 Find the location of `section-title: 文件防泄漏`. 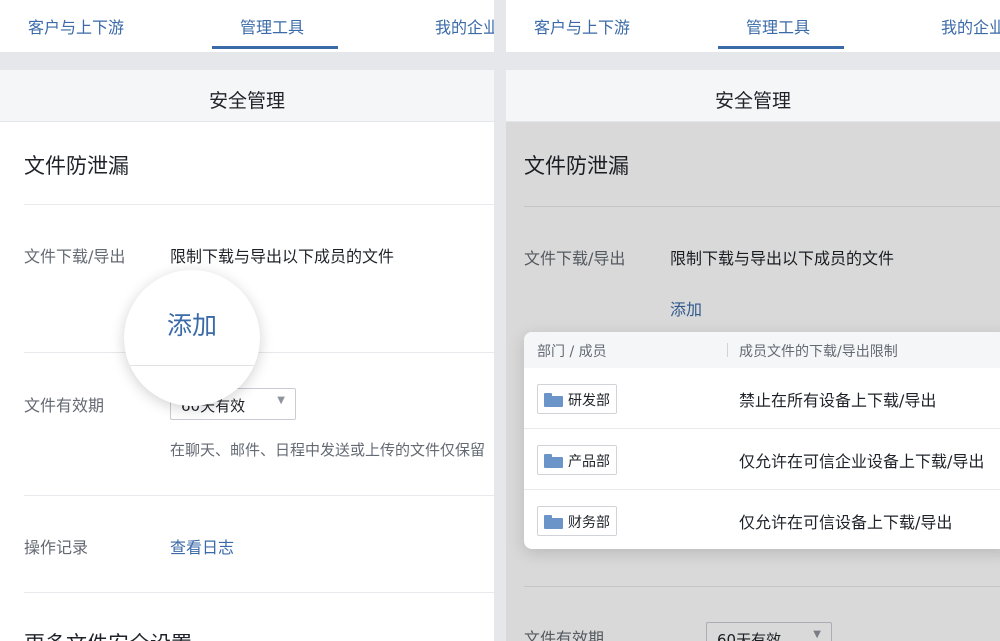

section-title: 文件防泄漏 is located at coordinates (76, 166).